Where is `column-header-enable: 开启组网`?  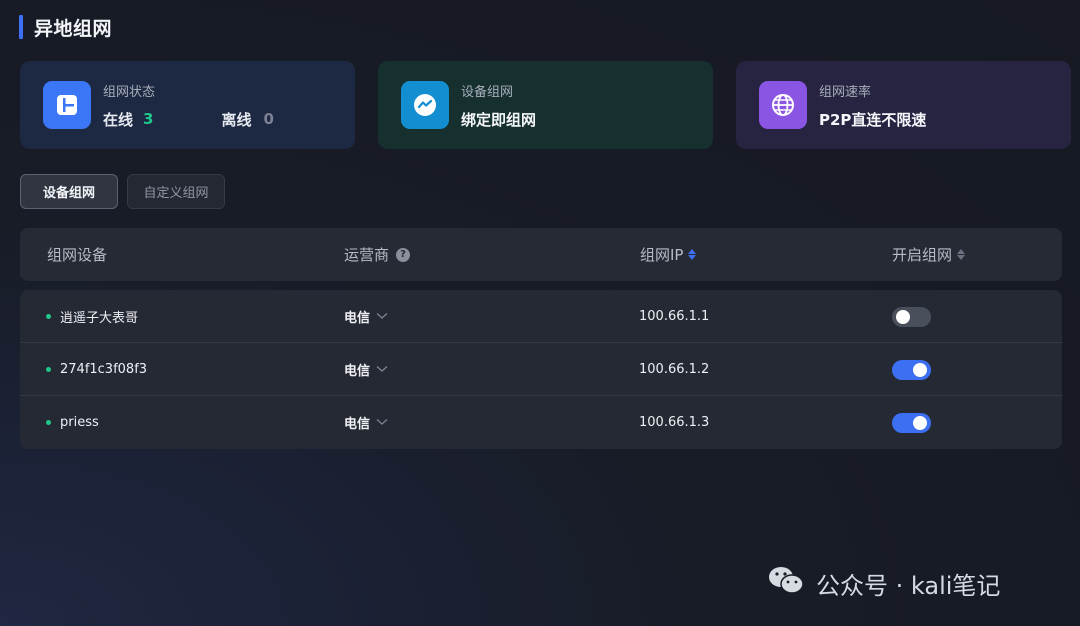 column-header-enable: 开启组网 is located at coordinates (929, 254).